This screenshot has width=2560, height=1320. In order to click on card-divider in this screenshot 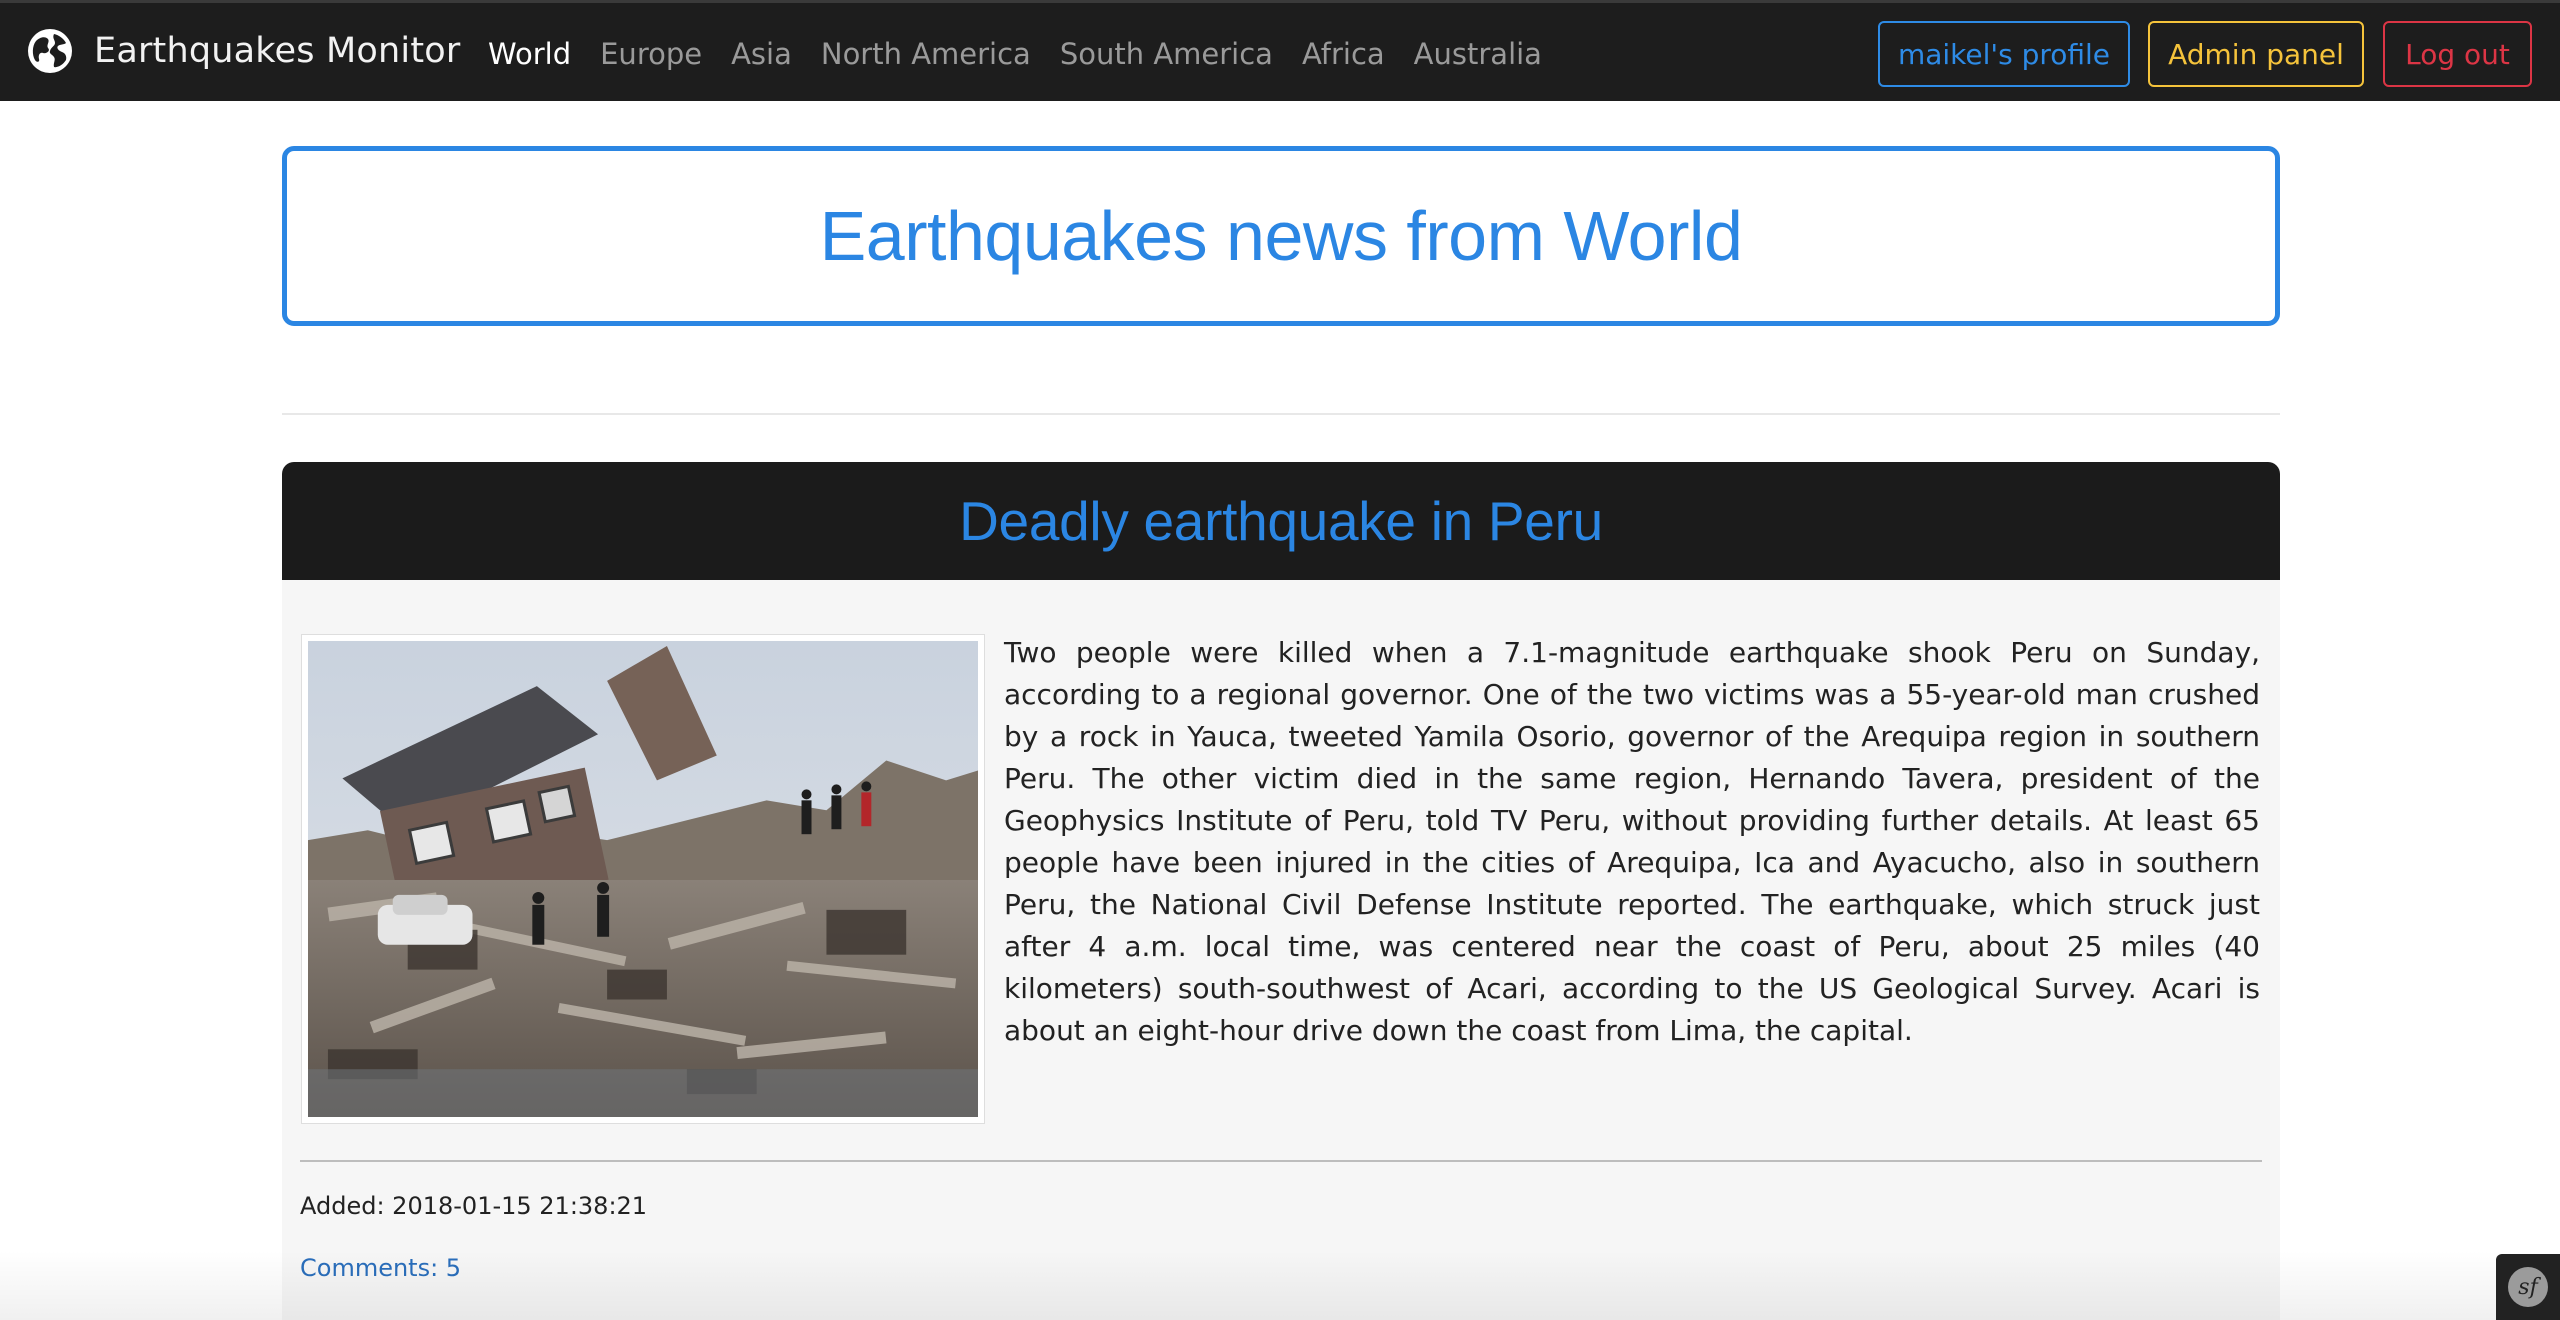, I will do `click(1281, 1161)`.